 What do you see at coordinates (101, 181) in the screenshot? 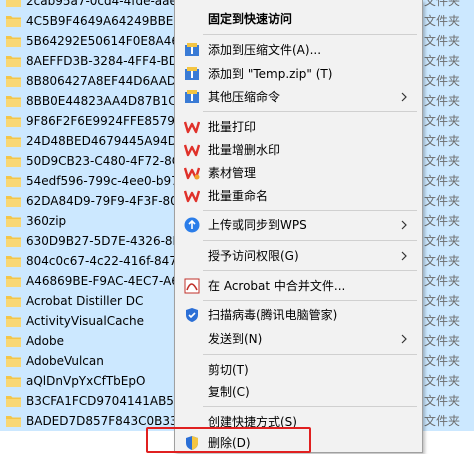
I see `file-name: 54edf596-799c-4ee0-b97f` at bounding box center [101, 181].